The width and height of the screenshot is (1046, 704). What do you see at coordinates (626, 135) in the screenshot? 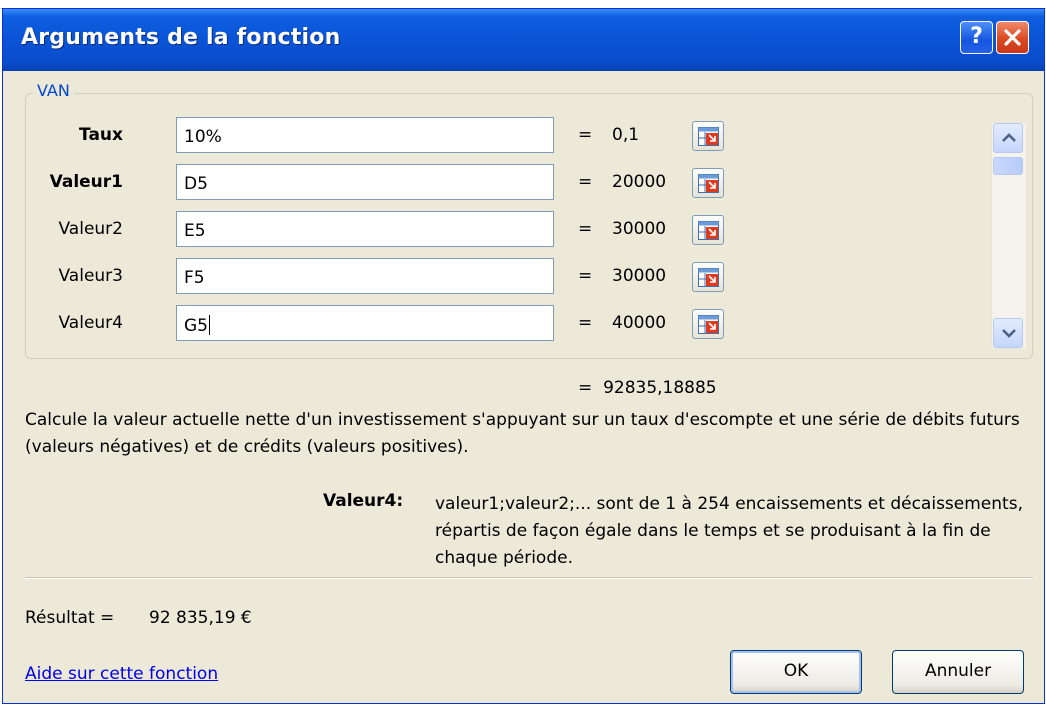
I see `argument-evaluated-value: 0,1` at bounding box center [626, 135].